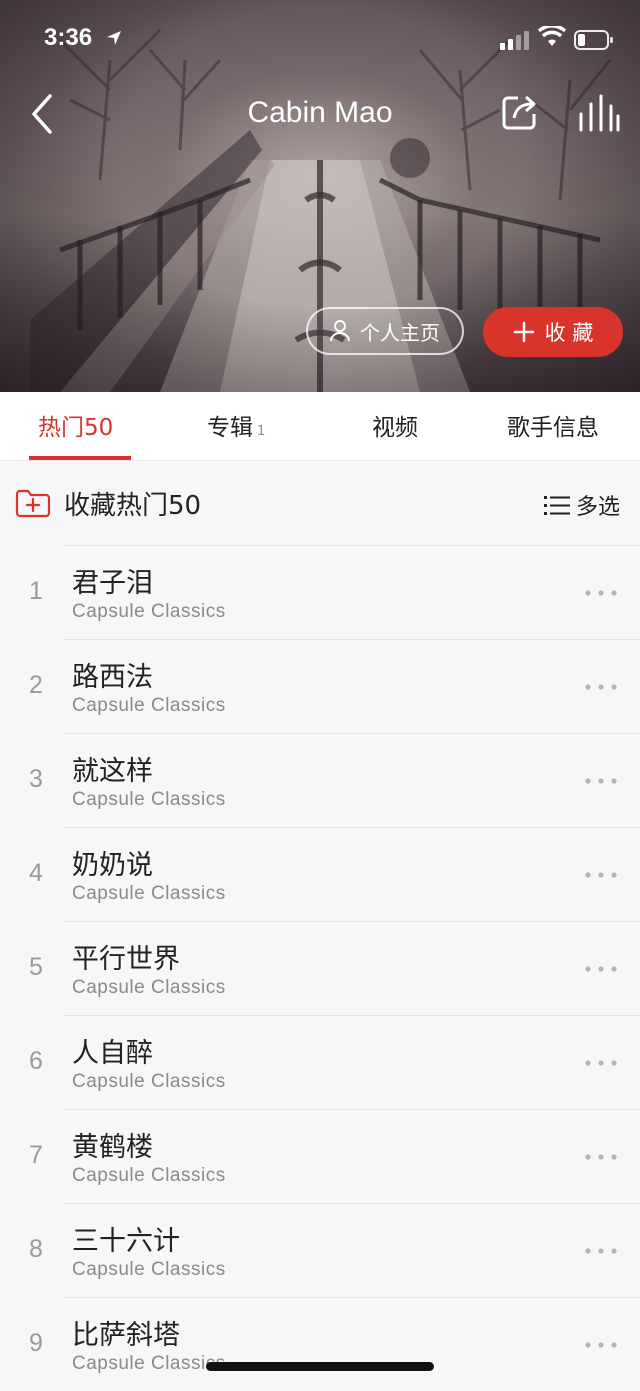 Image resolution: width=640 pixels, height=1391 pixels. Describe the element at coordinates (36, 591) in the screenshot. I see `song-index: 1` at that location.